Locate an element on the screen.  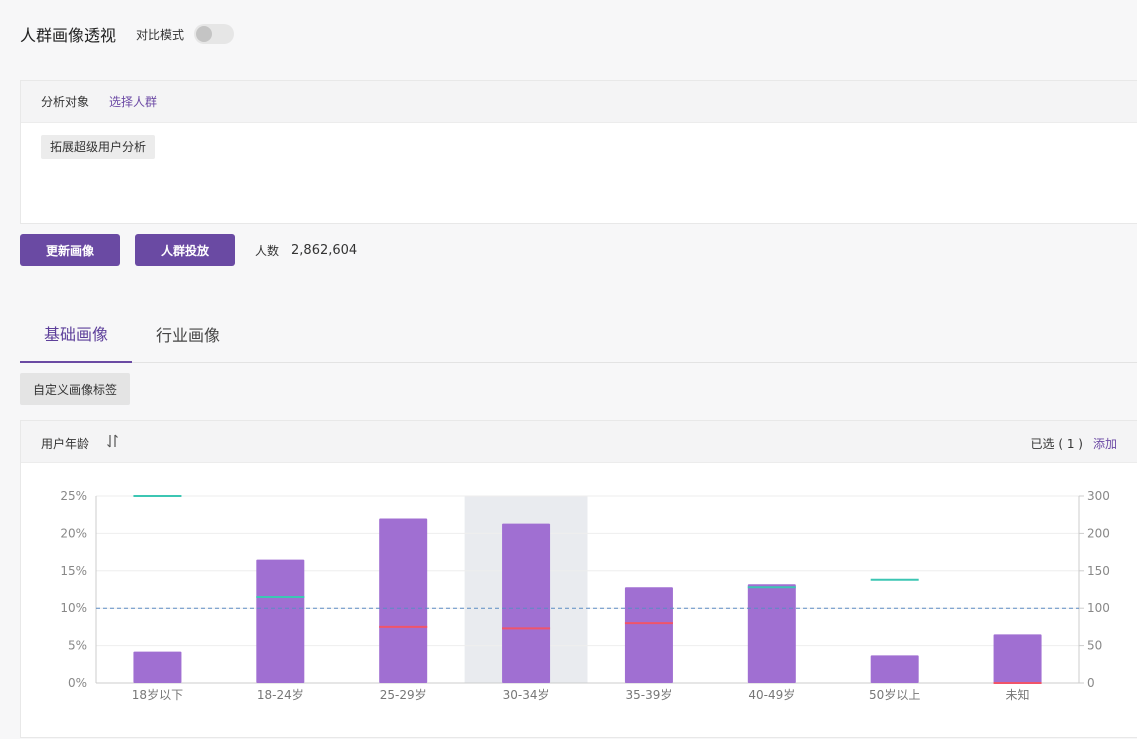
tab-basic-profile: 基础画像 is located at coordinates (76, 334).